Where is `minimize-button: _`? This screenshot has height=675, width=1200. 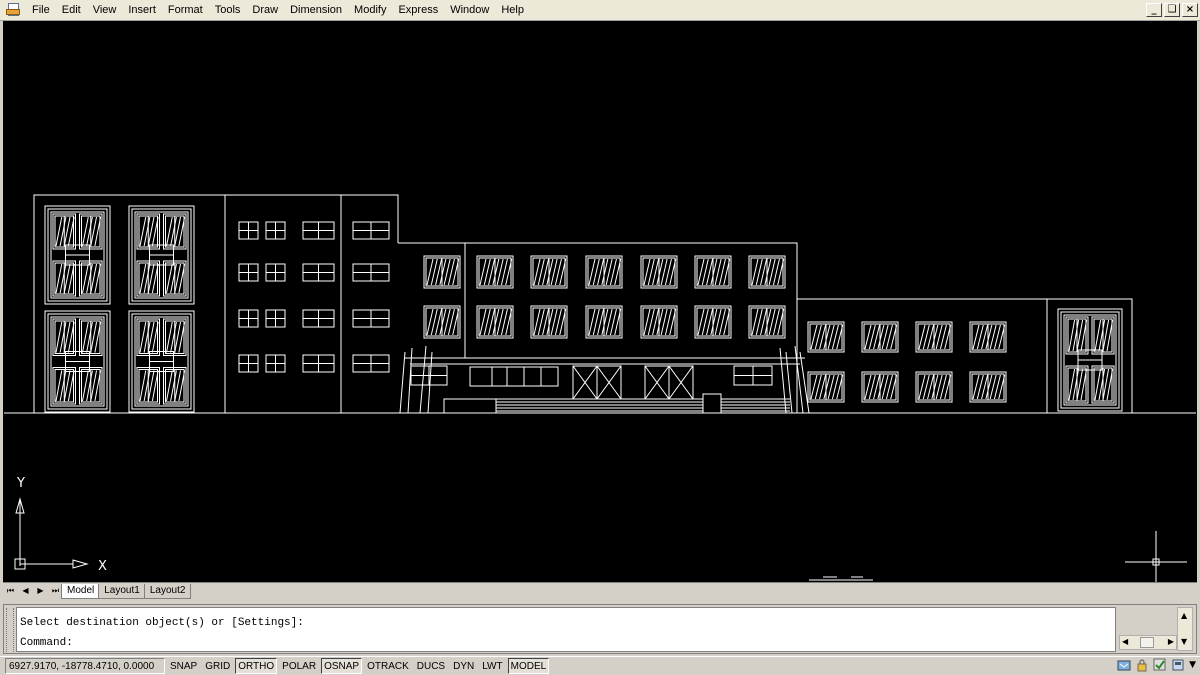 minimize-button: _ is located at coordinates (1154, 10).